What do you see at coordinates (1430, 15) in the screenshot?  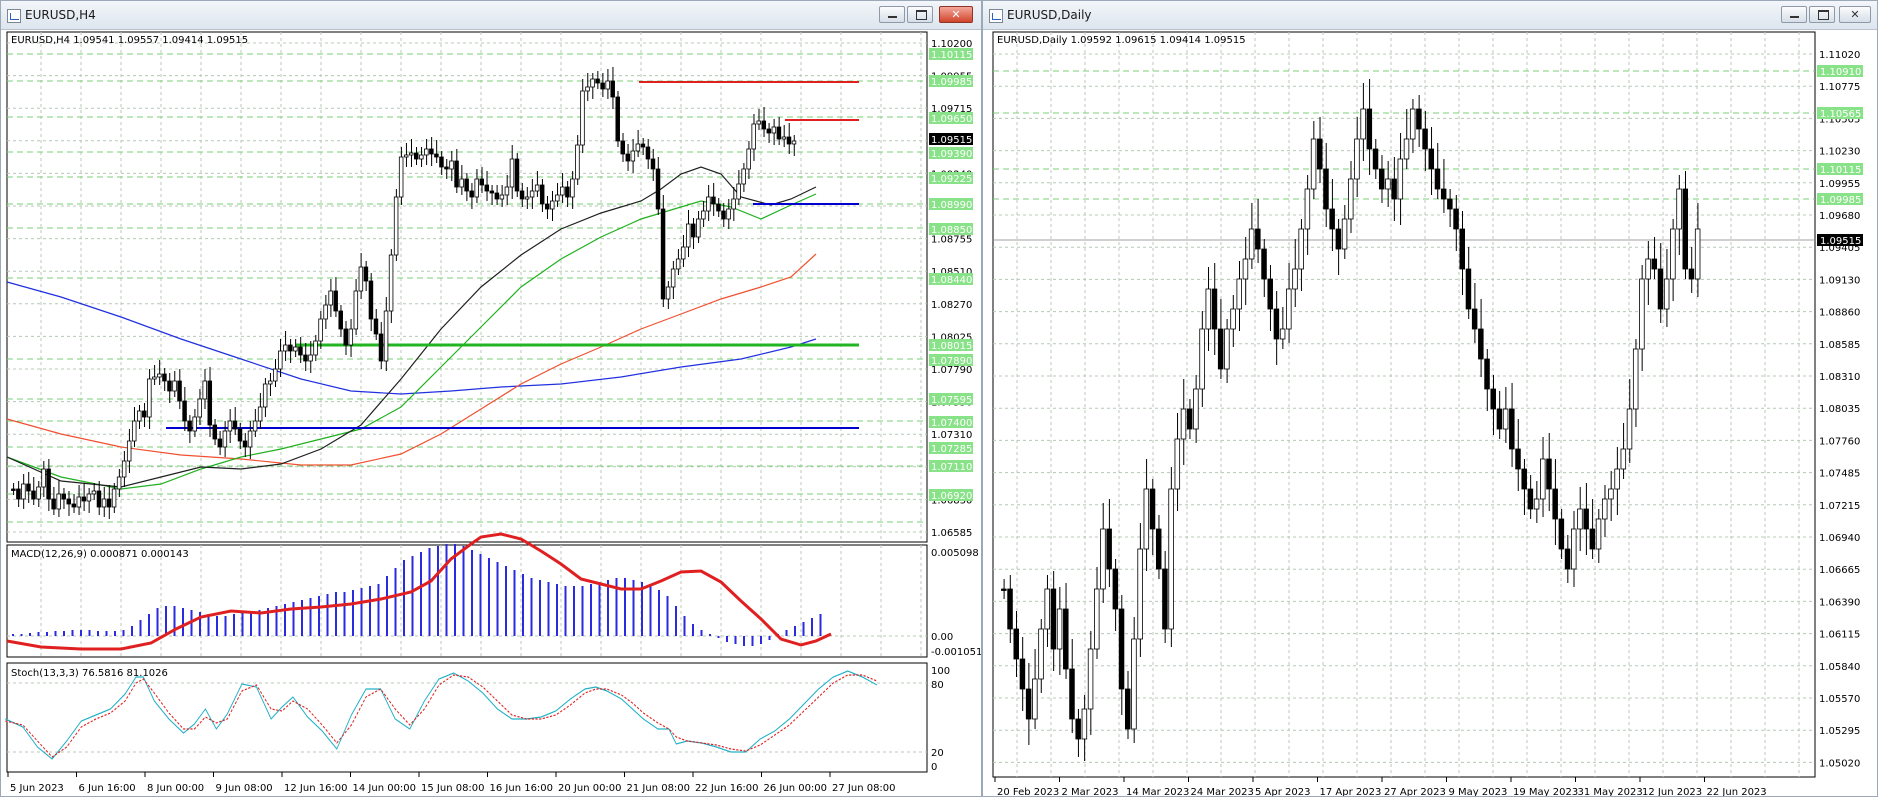 I see `window-titlebar: EURUSD,Daily ✕` at bounding box center [1430, 15].